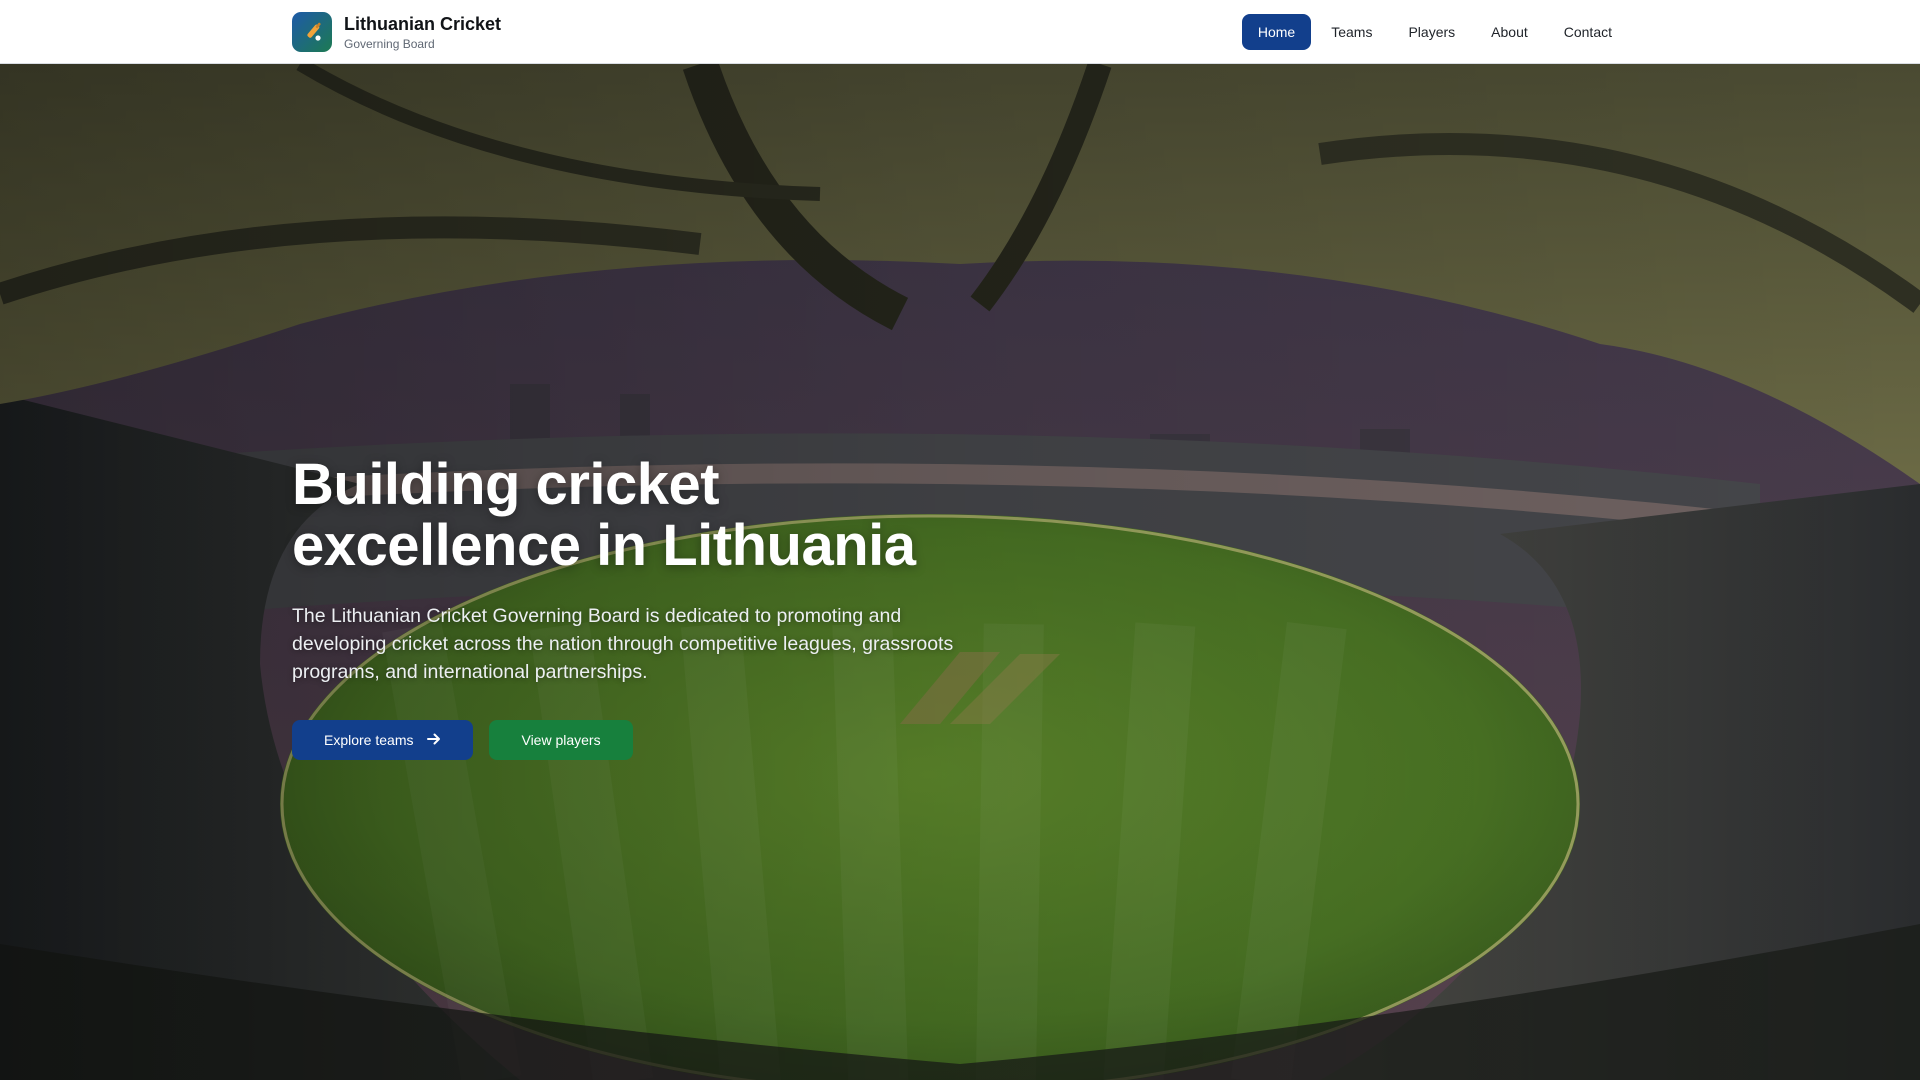 This screenshot has width=1920, height=1080. Describe the element at coordinates (1588, 32) in the screenshot. I see `nav-contact: Contact` at that location.